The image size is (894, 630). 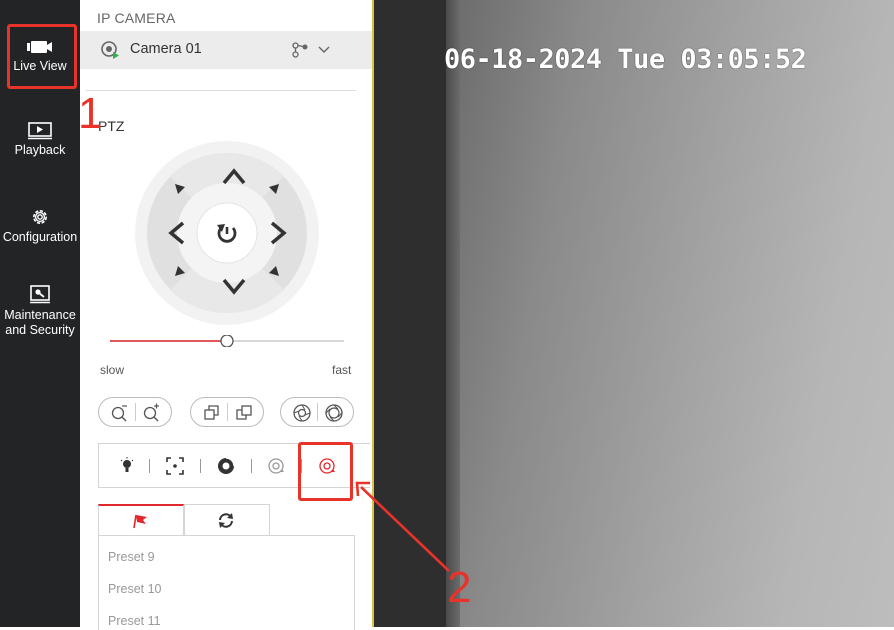 What do you see at coordinates (127, 466) in the screenshot?
I see `light-icon` at bounding box center [127, 466].